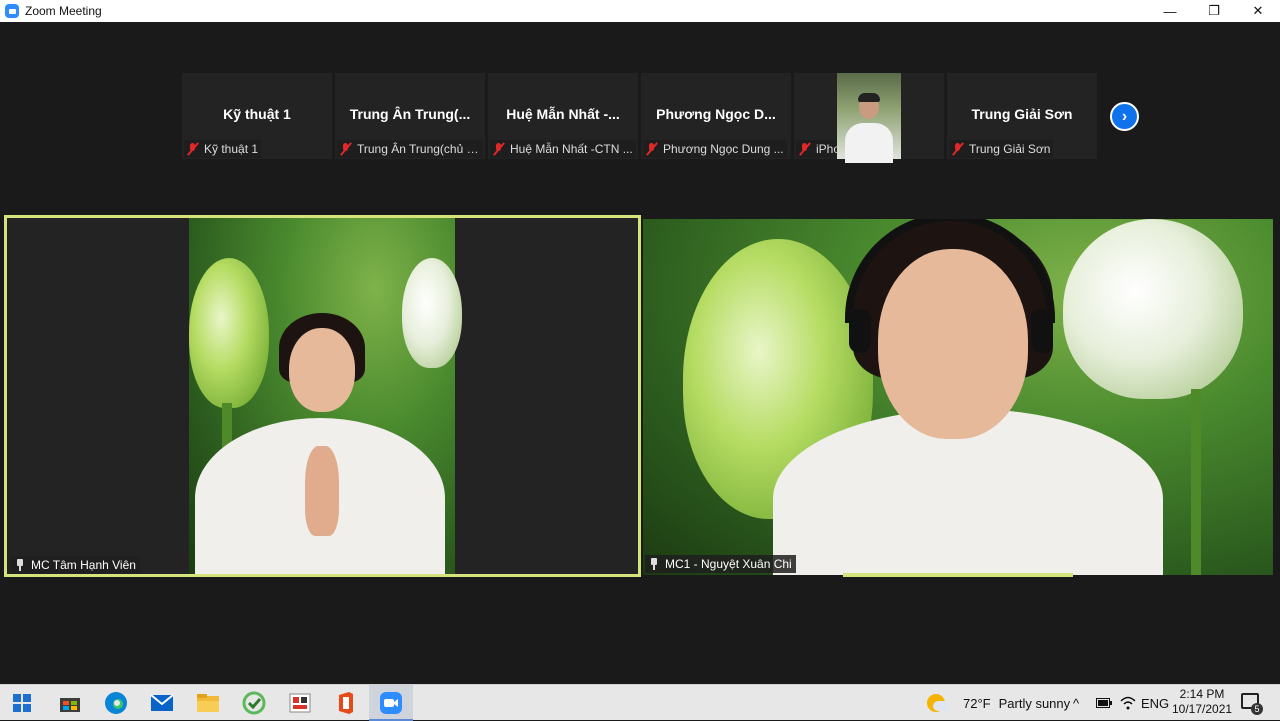 The width and height of the screenshot is (1280, 721). I want to click on restore-button: ❐, so click(1214, 11).